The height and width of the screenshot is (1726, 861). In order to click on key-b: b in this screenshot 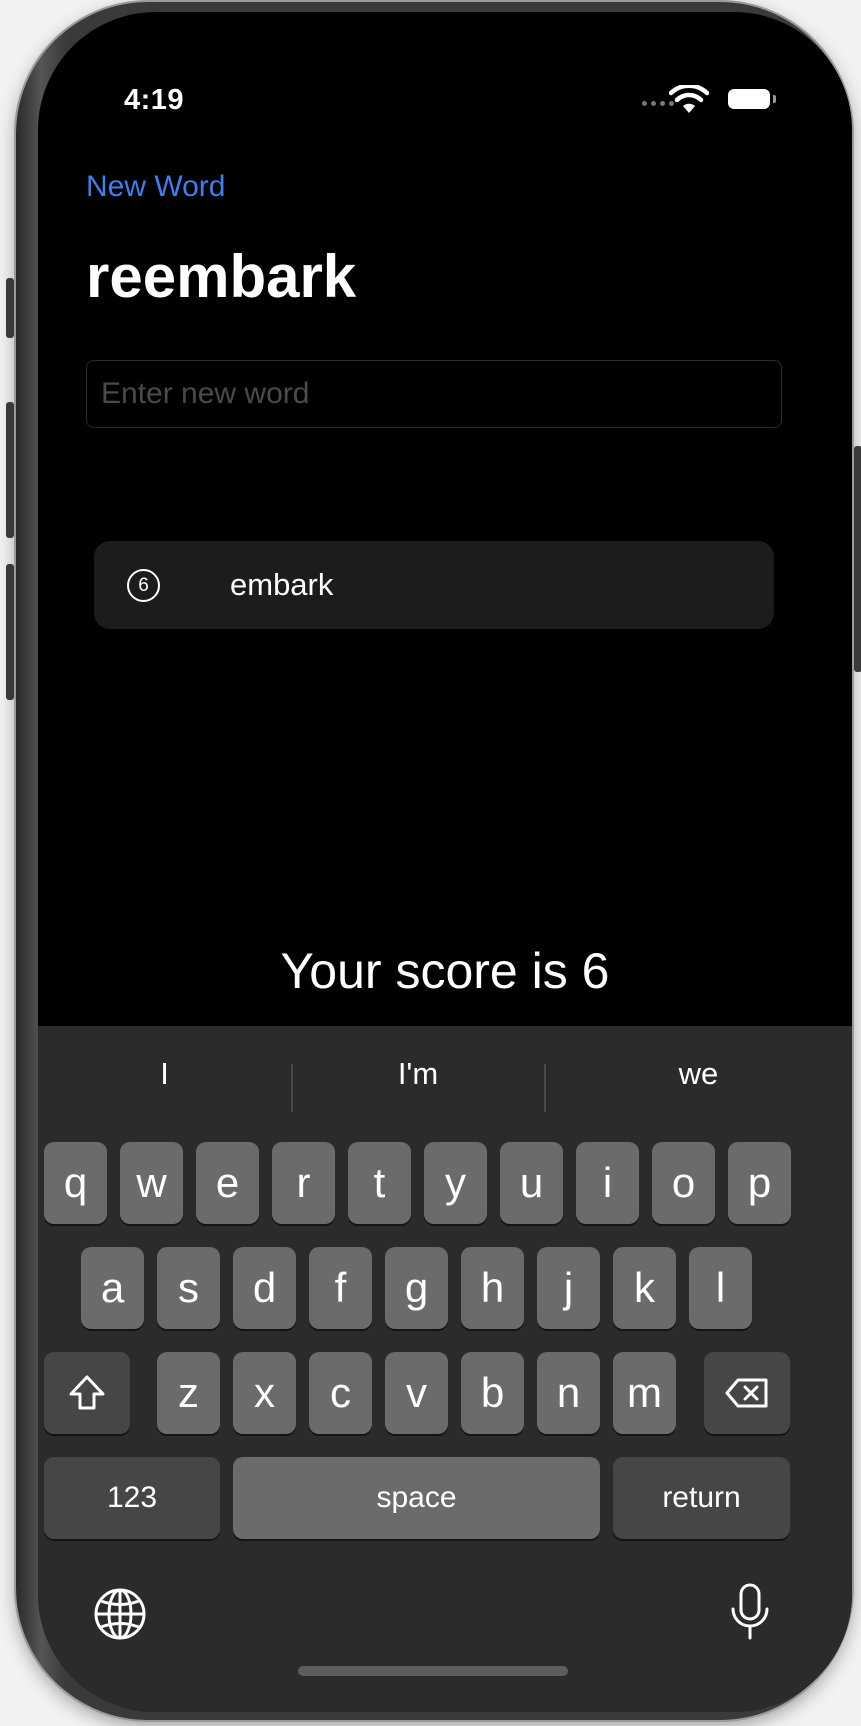, I will do `click(492, 1393)`.